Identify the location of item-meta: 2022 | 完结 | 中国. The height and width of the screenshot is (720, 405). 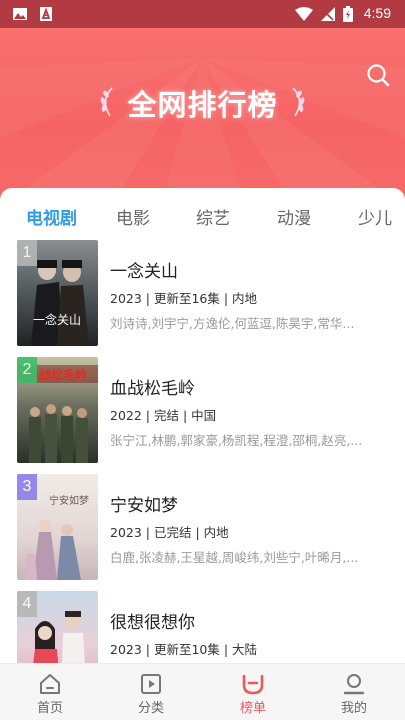
(163, 415).